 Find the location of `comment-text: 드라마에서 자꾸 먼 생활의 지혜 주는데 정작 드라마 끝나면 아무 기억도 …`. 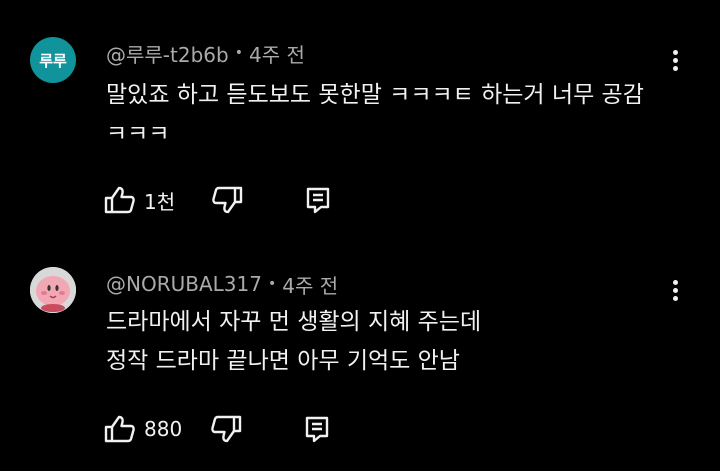

comment-text: 드라마에서 자꾸 먼 생활의 지혜 주는데 정작 드라마 끝나면 아무 기억도 … is located at coordinates (401, 342).